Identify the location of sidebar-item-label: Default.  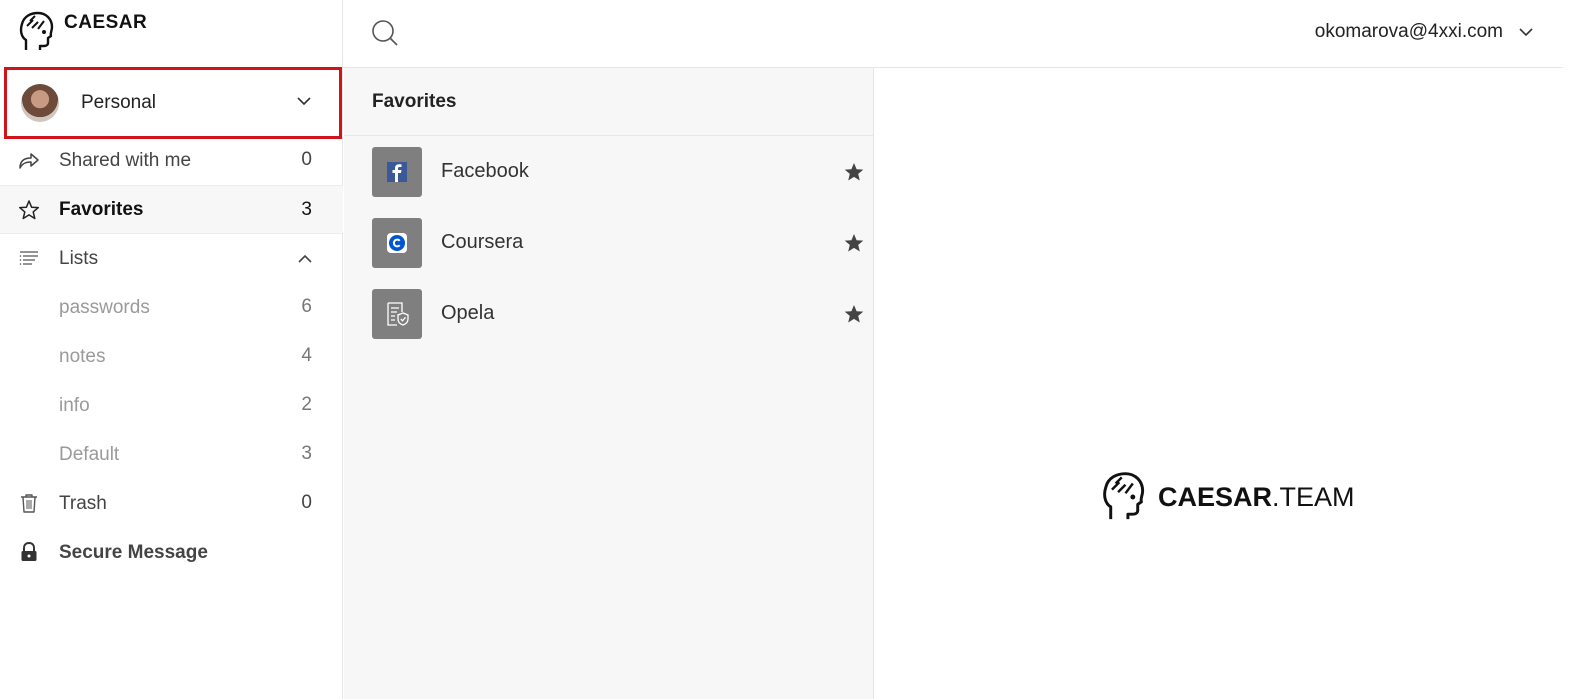
(89, 454).